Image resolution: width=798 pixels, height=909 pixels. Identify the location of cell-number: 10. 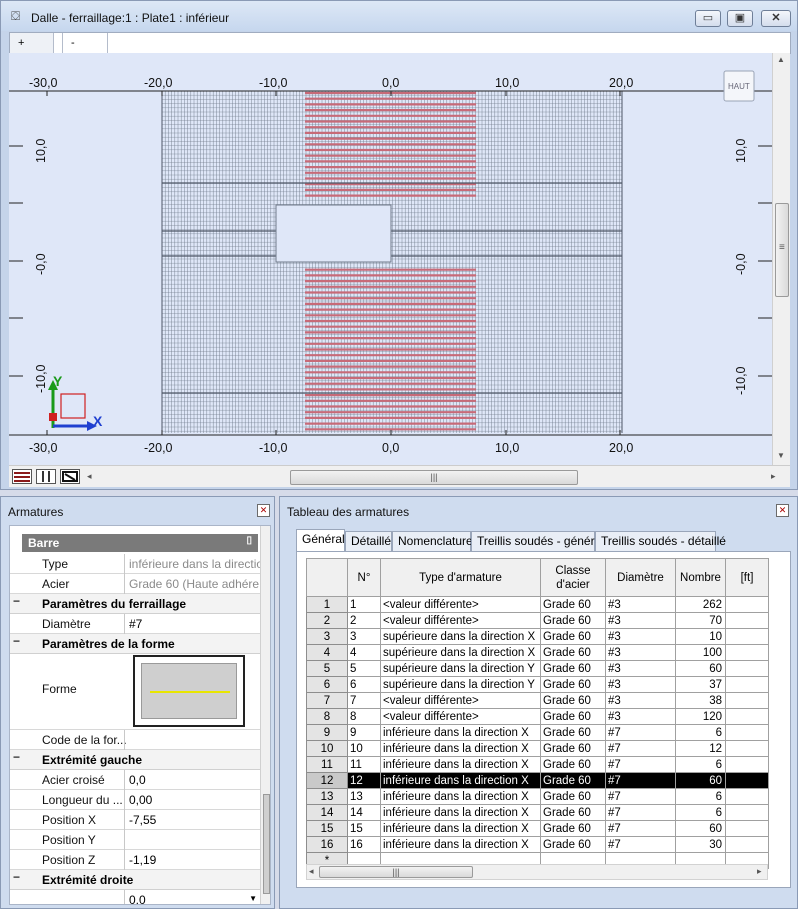
(364, 748).